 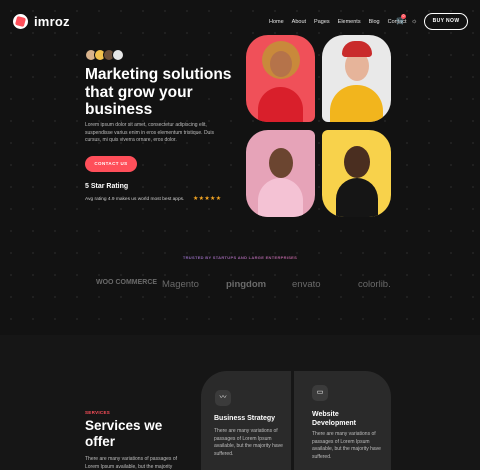 What do you see at coordinates (414, 21) in the screenshot?
I see `theme-toggle-icon: ☼` at bounding box center [414, 21].